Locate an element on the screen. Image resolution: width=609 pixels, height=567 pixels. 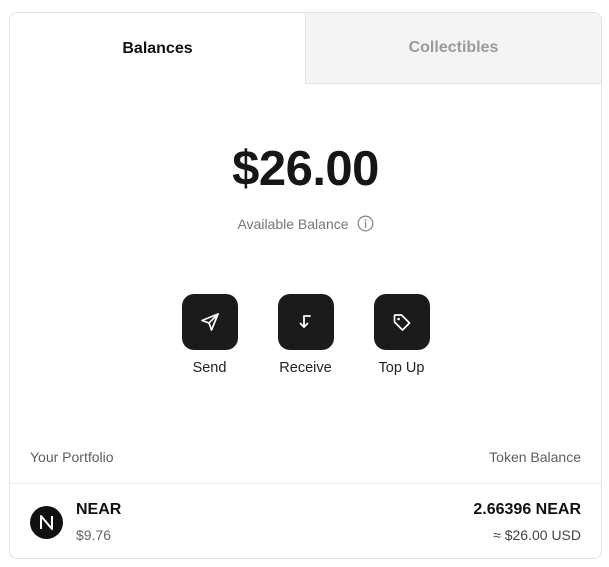
token-name: NEAR is located at coordinates (99, 509).